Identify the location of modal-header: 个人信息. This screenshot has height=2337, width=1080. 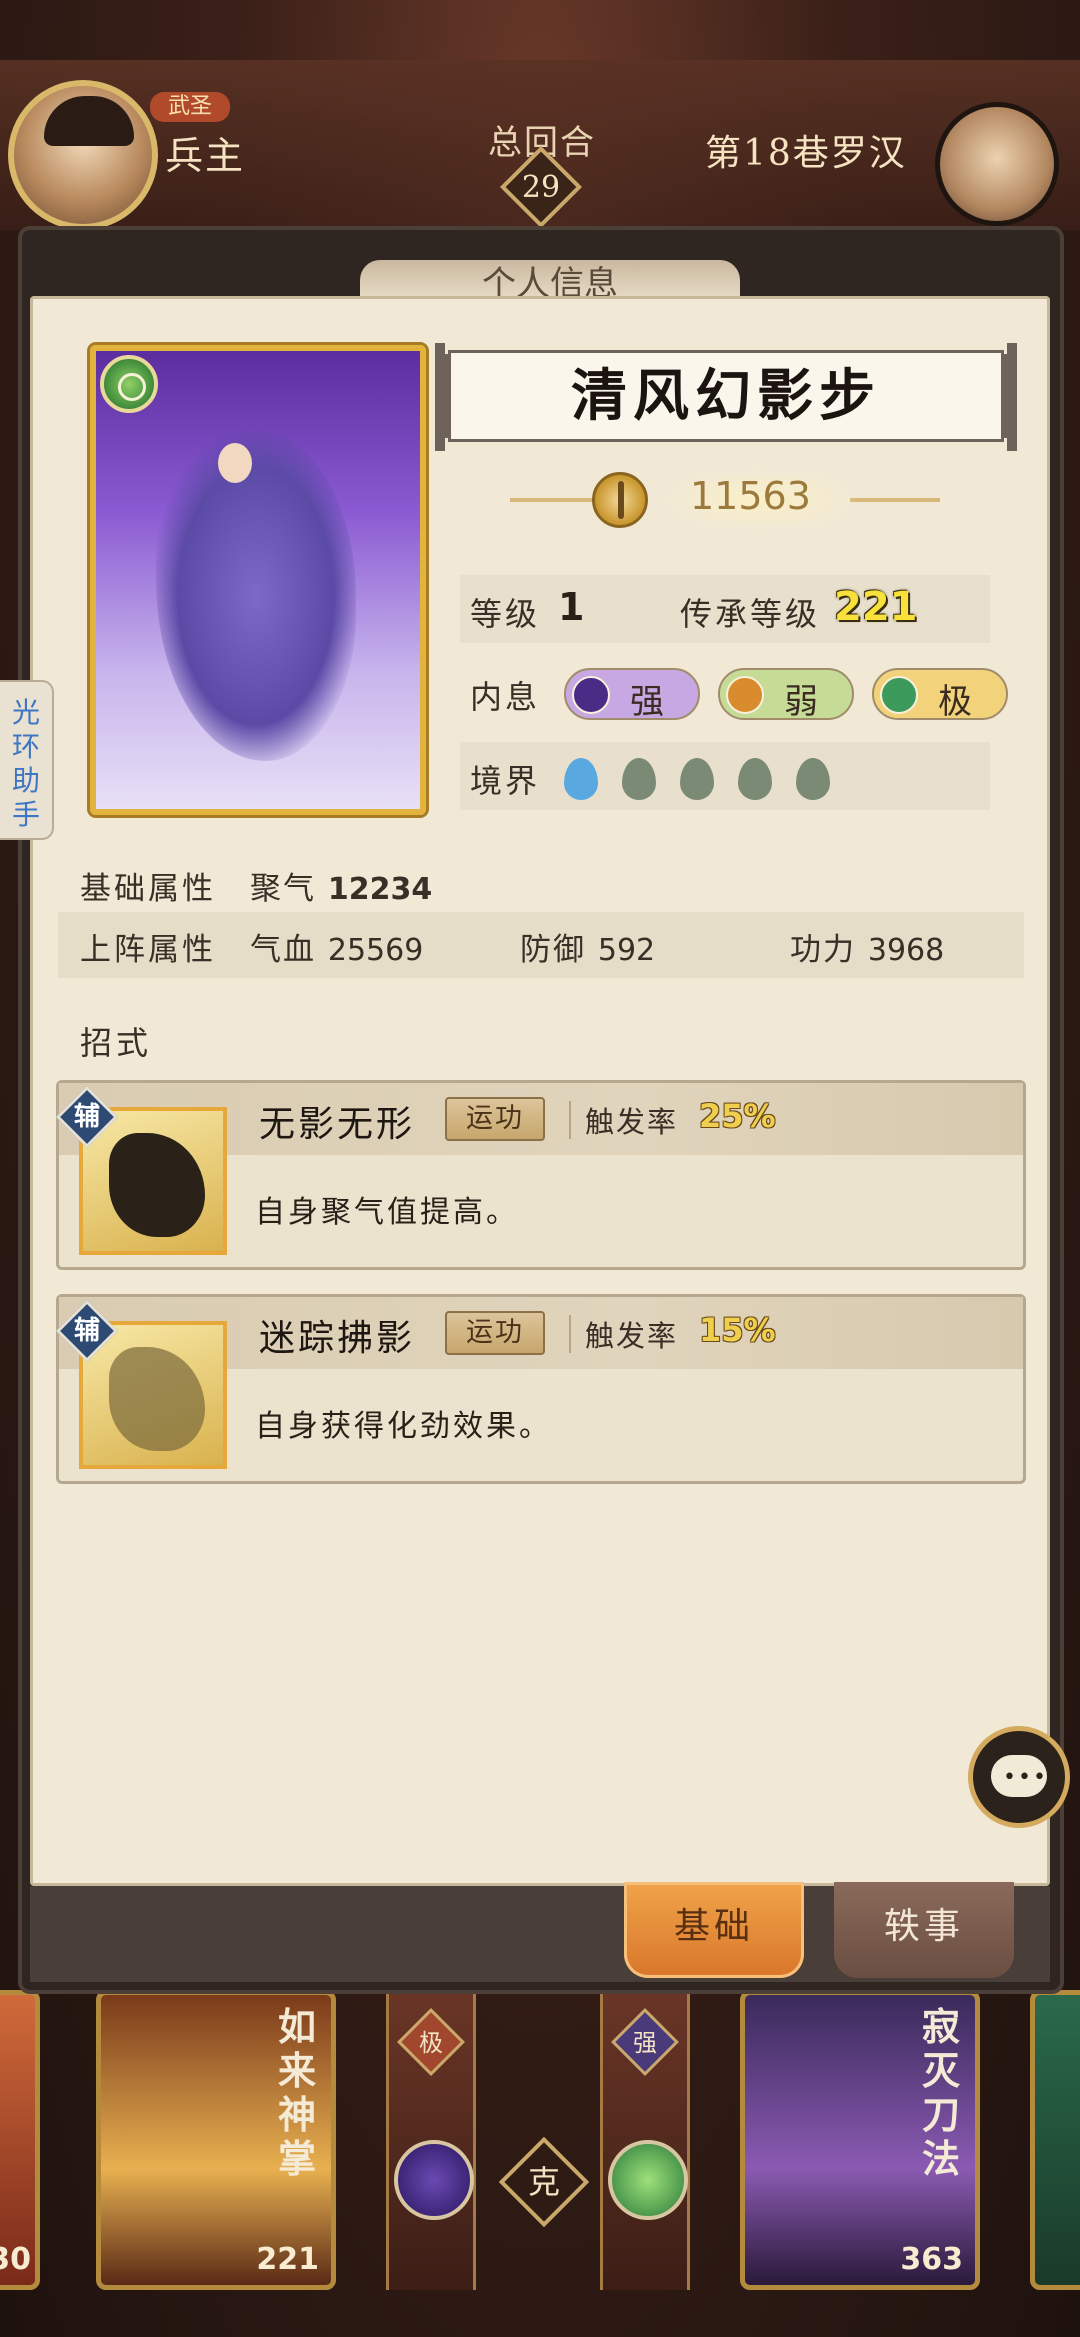
(550, 280).